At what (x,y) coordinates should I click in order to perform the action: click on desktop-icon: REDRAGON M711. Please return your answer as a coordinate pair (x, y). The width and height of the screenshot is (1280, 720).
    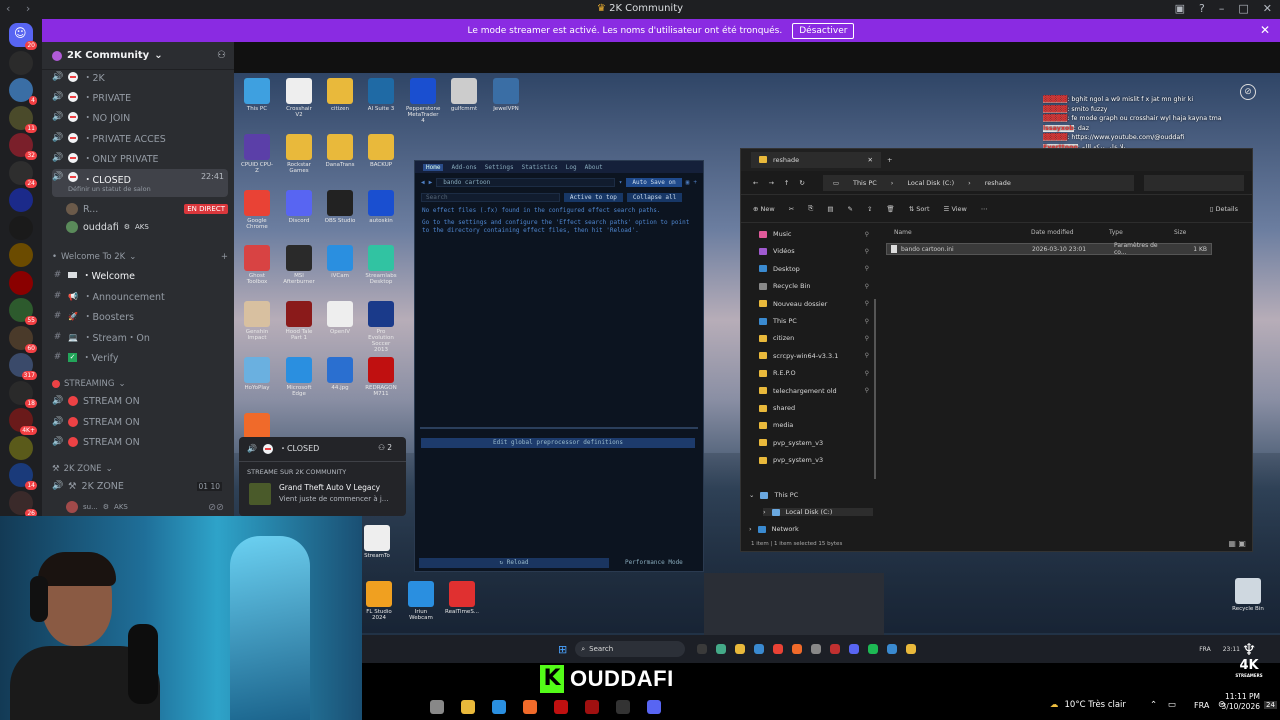
    Looking at the image, I should click on (381, 377).